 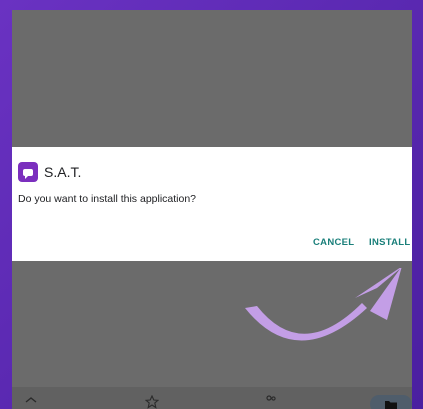 I want to click on bottom-navigation, so click(x=212, y=398).